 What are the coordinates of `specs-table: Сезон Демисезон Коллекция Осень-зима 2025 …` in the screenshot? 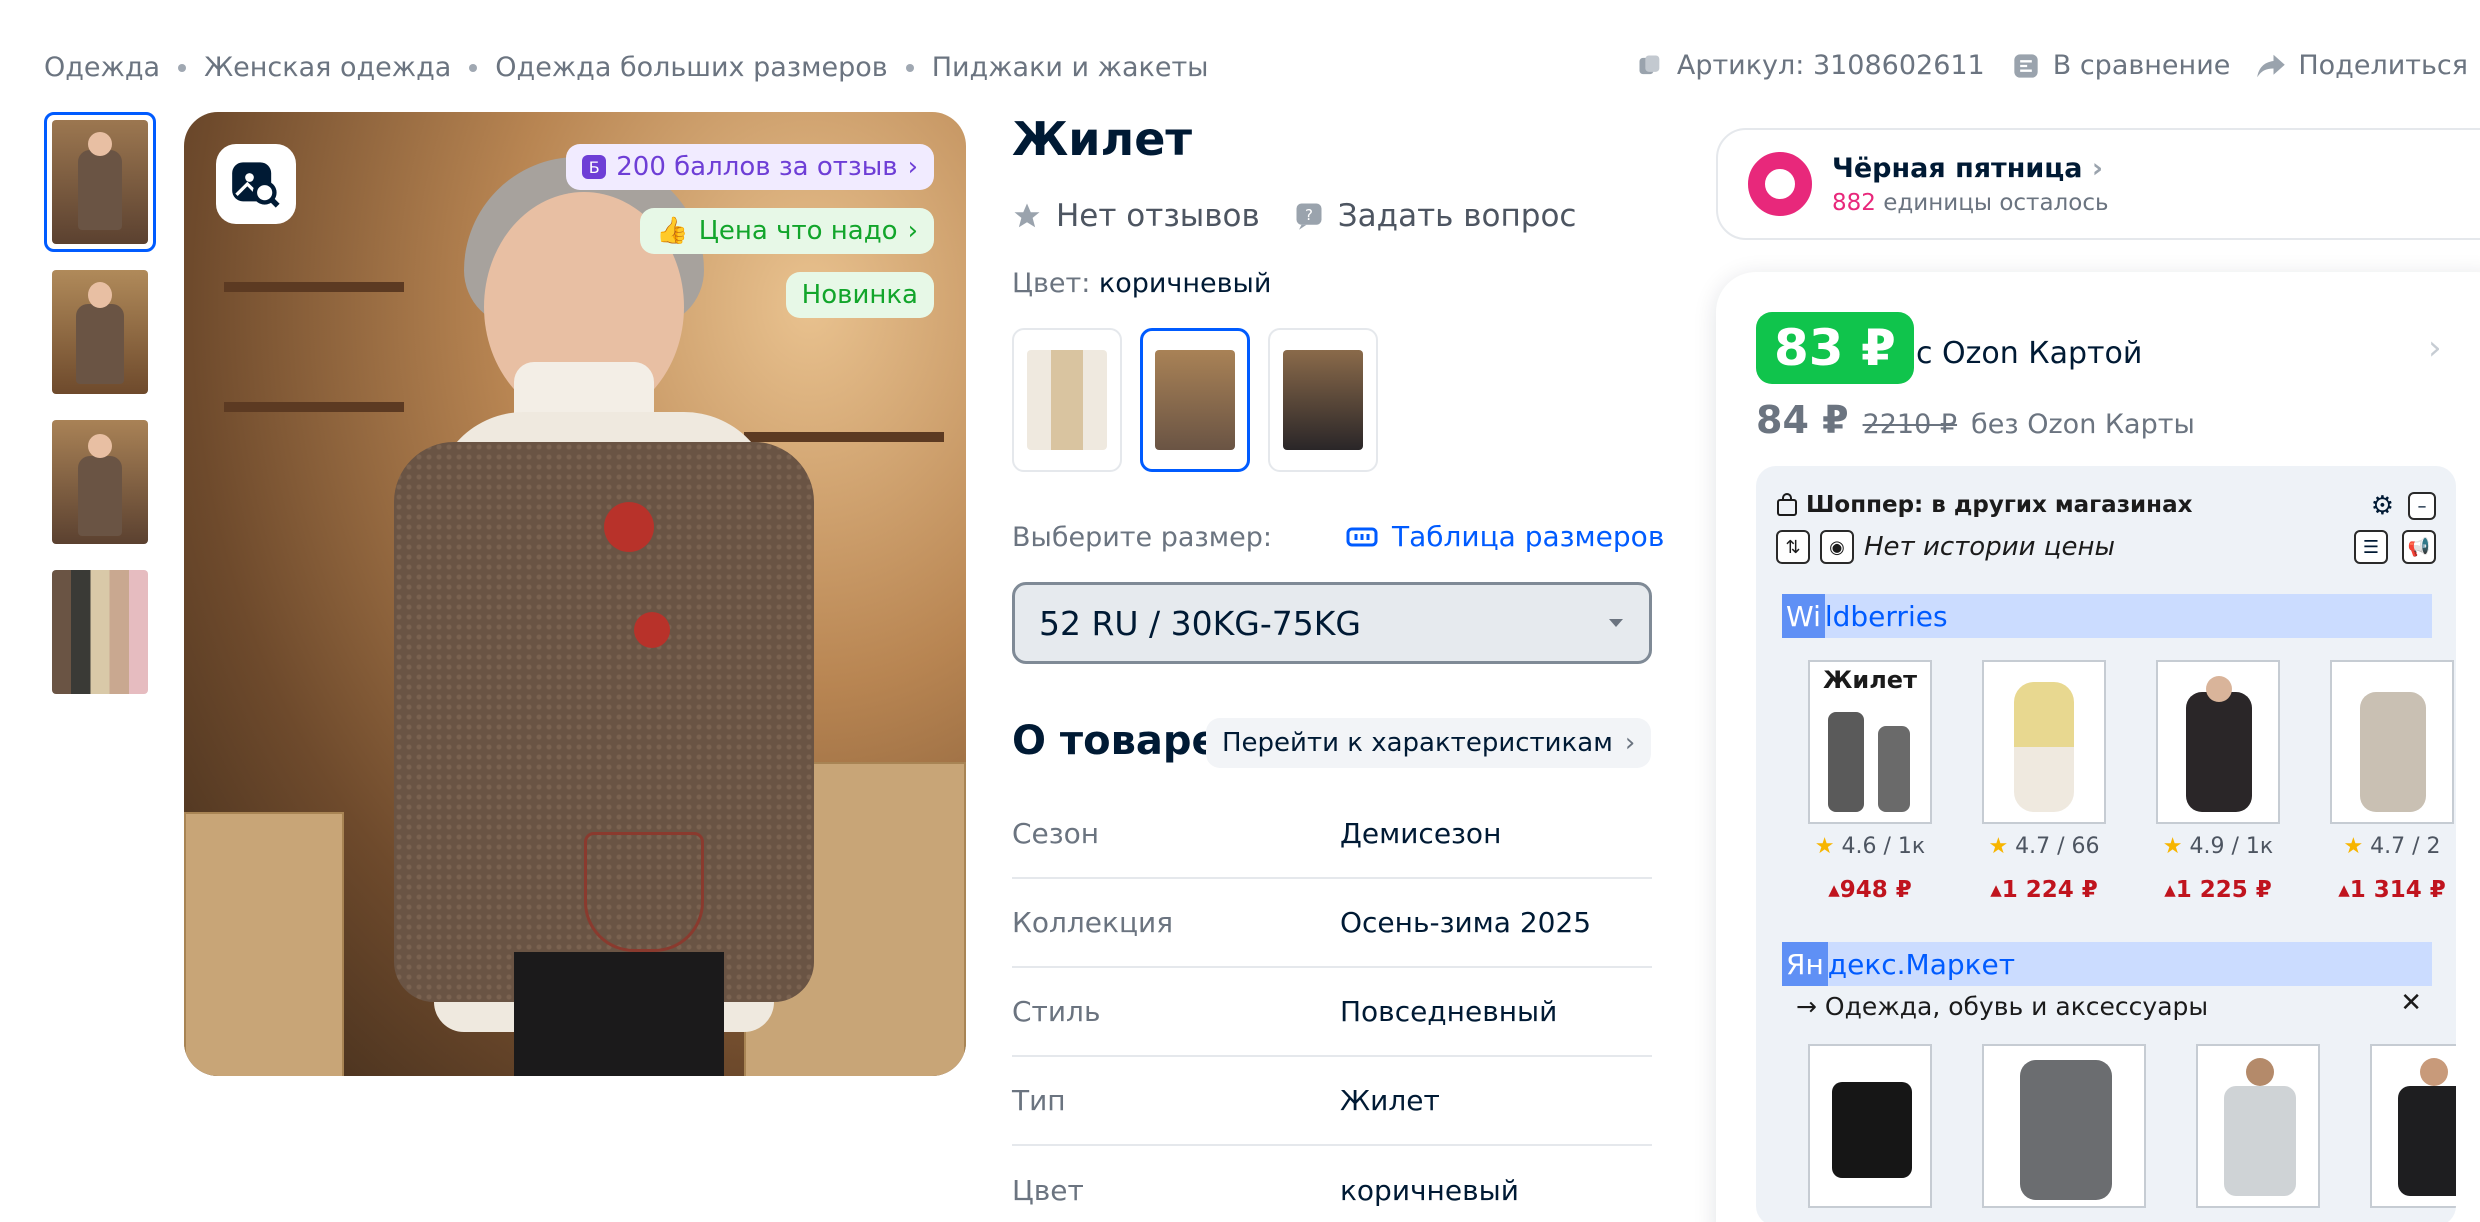 It's located at (1332, 1006).